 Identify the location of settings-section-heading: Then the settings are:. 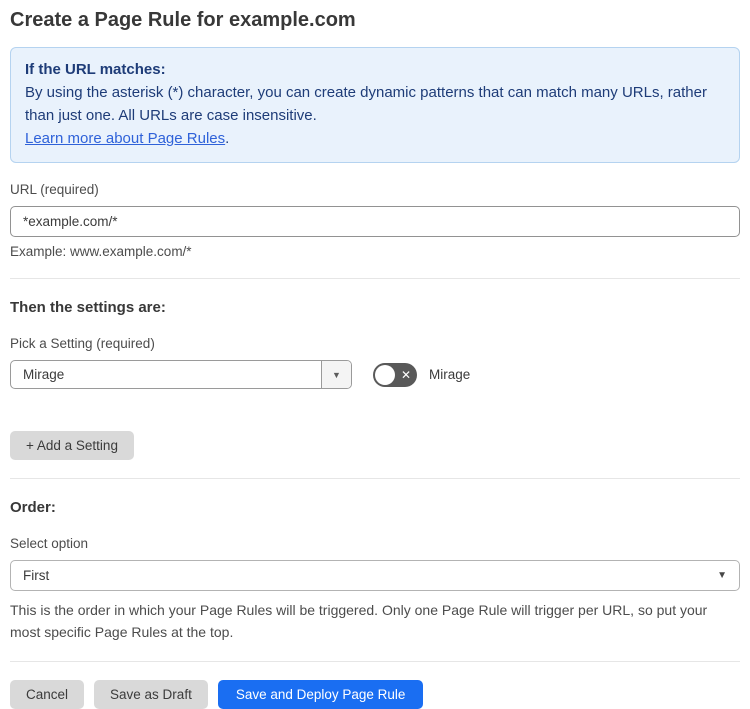
(88, 307).